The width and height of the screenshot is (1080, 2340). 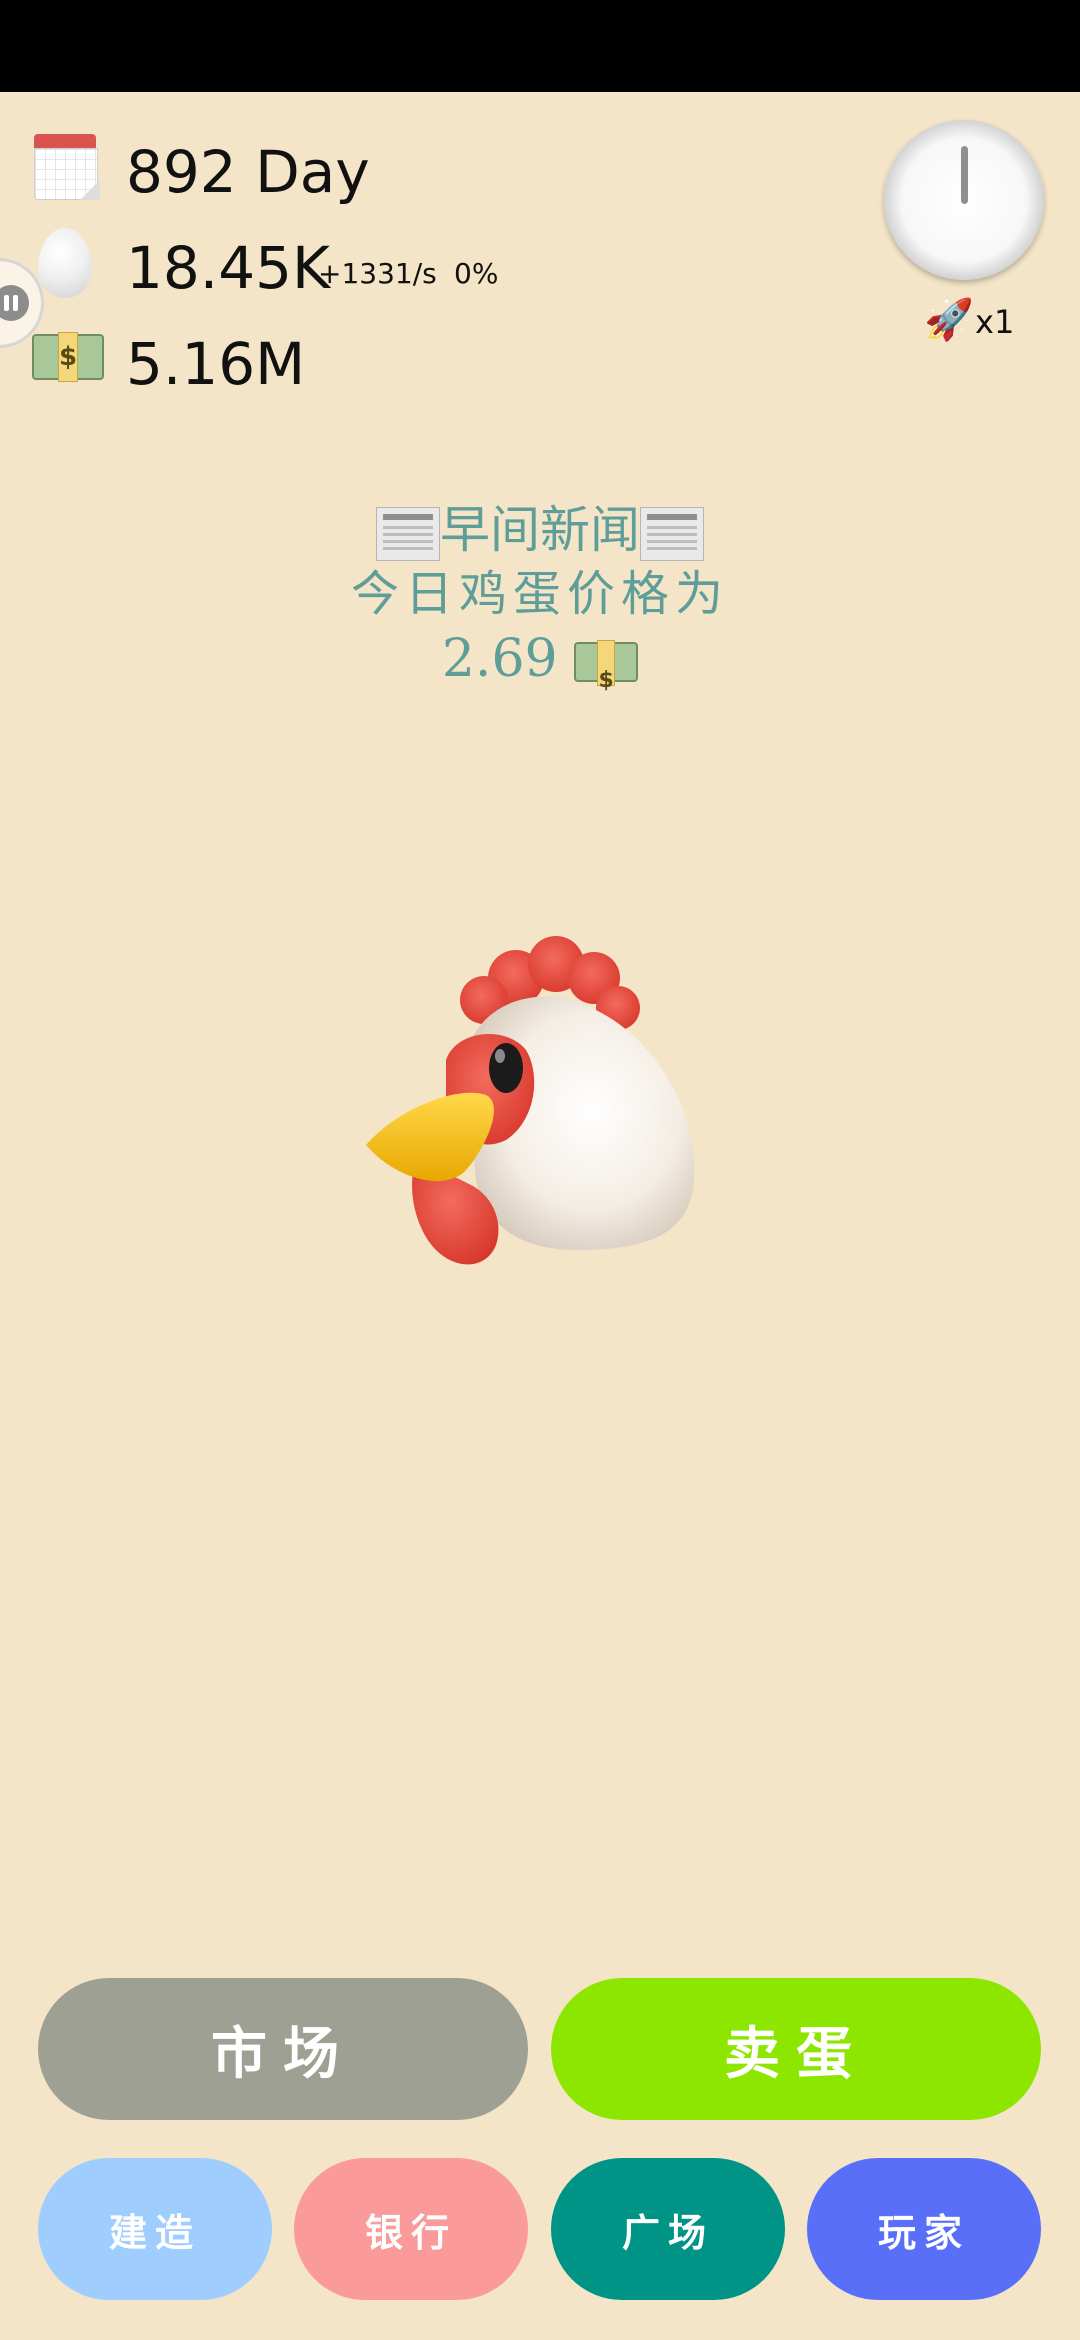 What do you see at coordinates (377, 273) in the screenshot?
I see `egg-rate: +1331/s` at bounding box center [377, 273].